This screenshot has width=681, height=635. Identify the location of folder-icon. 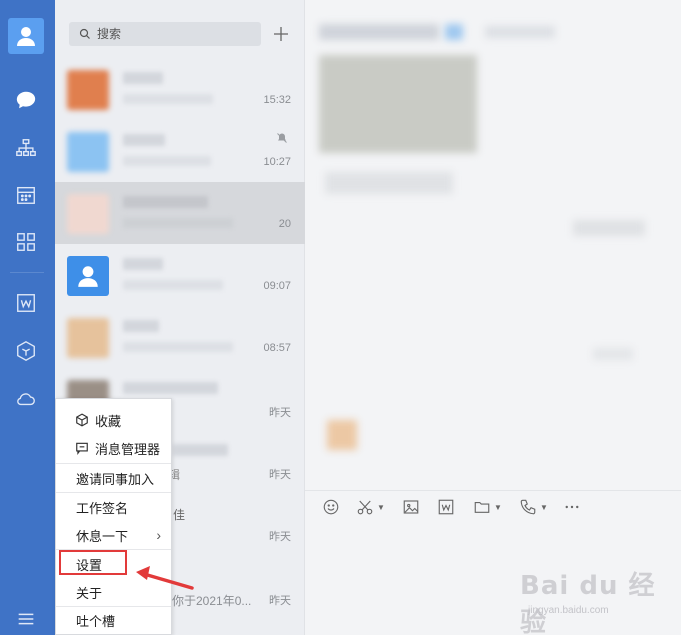
(482, 507).